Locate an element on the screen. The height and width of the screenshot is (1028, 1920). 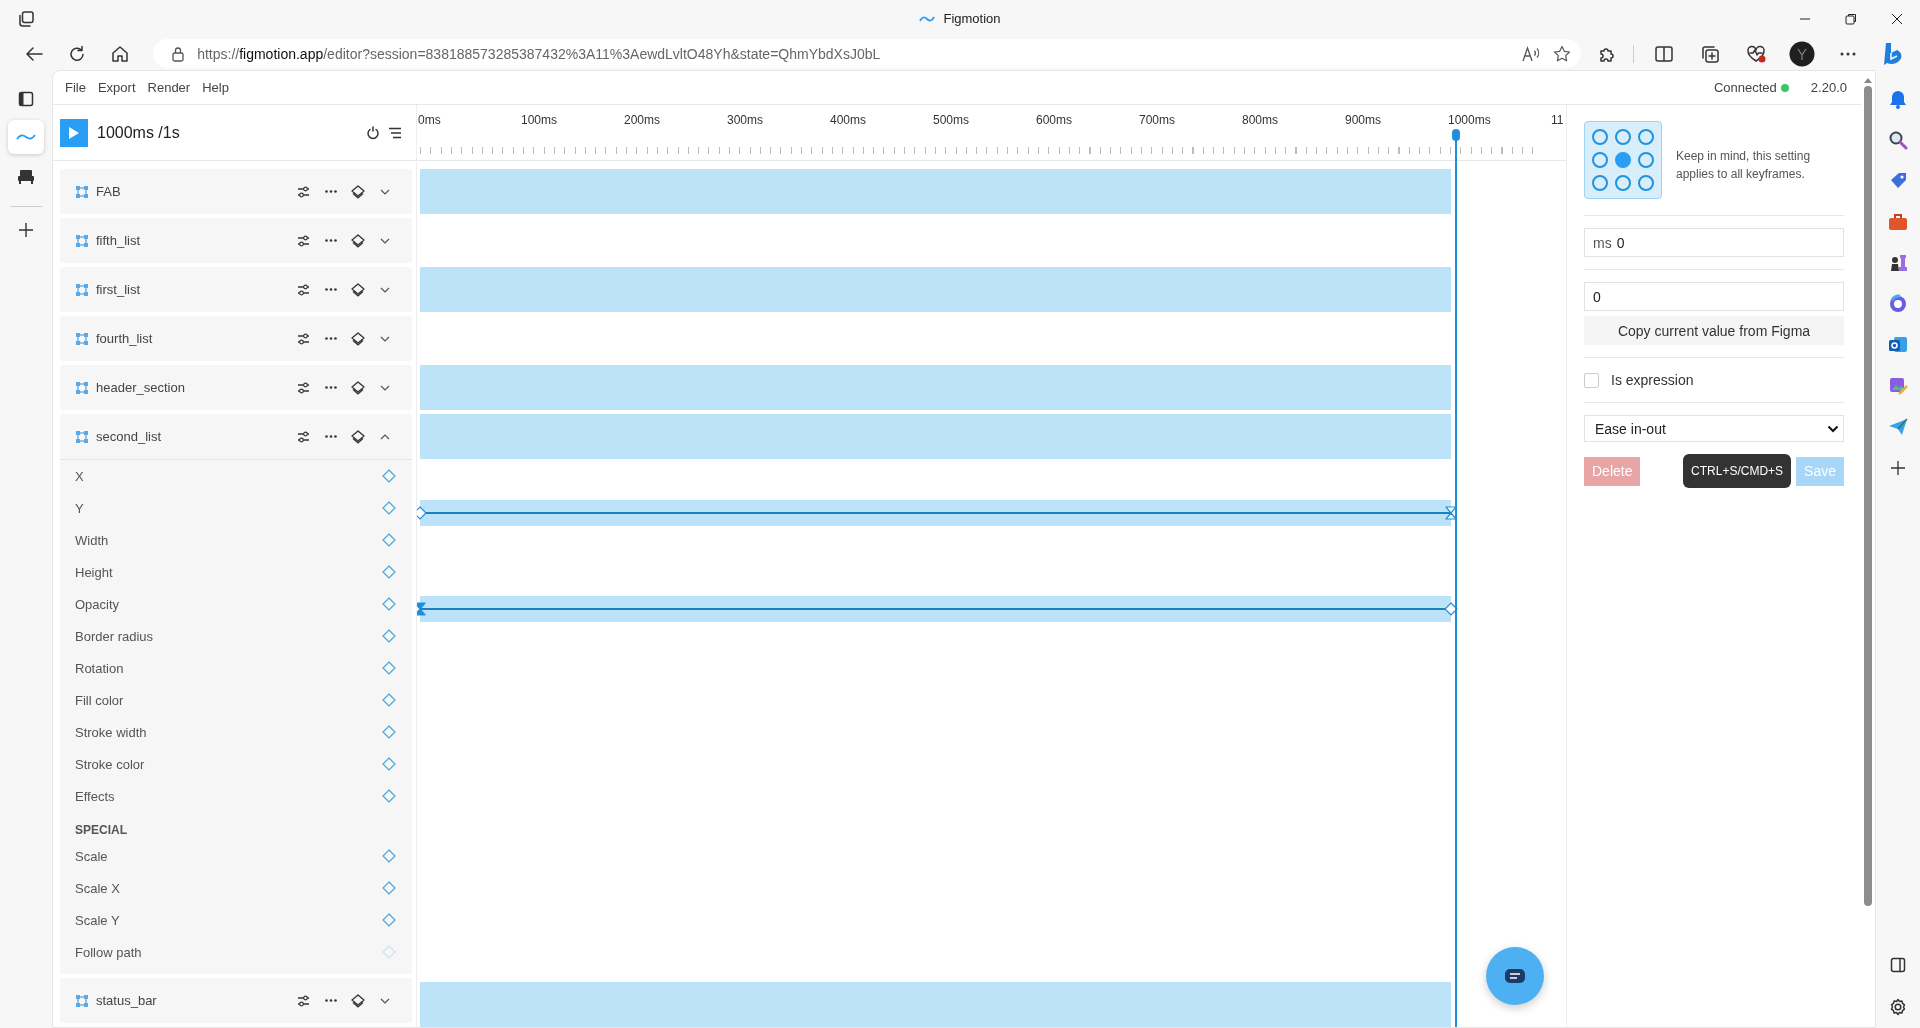
layer-name: fourth_list is located at coordinates (124, 338).